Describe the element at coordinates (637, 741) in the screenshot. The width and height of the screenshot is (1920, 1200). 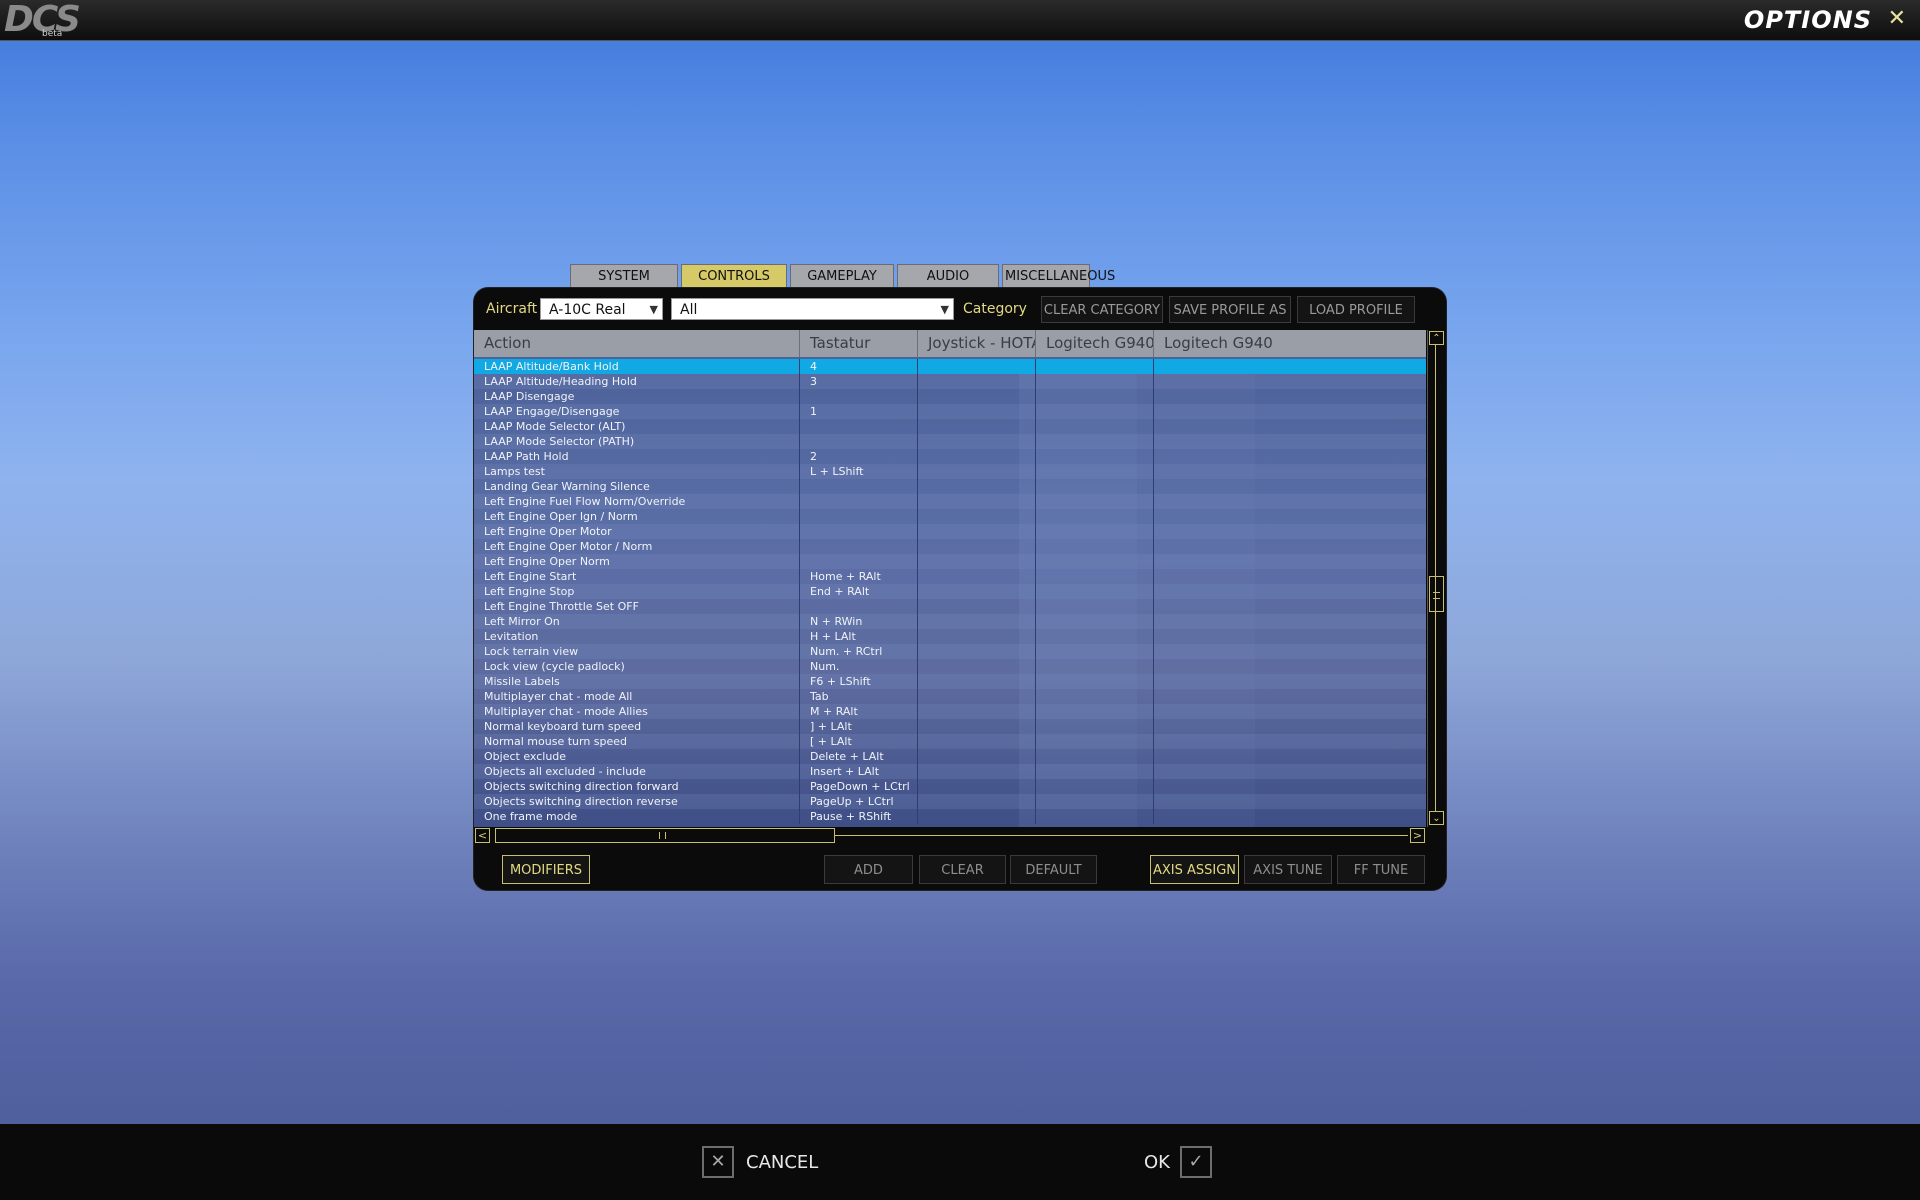
I see `action-cell: Normal mouse turn speed` at that location.